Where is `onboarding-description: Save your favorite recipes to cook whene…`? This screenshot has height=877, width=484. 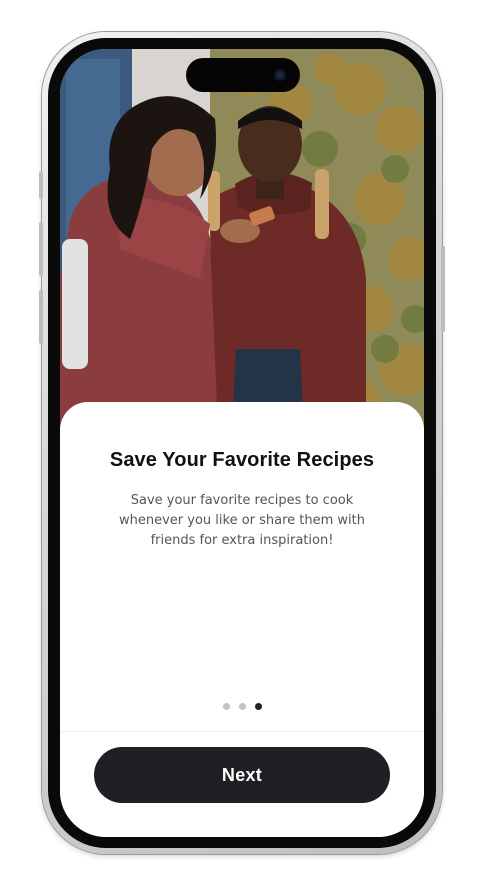
onboarding-description: Save your favorite recipes to cook whene… is located at coordinates (242, 520).